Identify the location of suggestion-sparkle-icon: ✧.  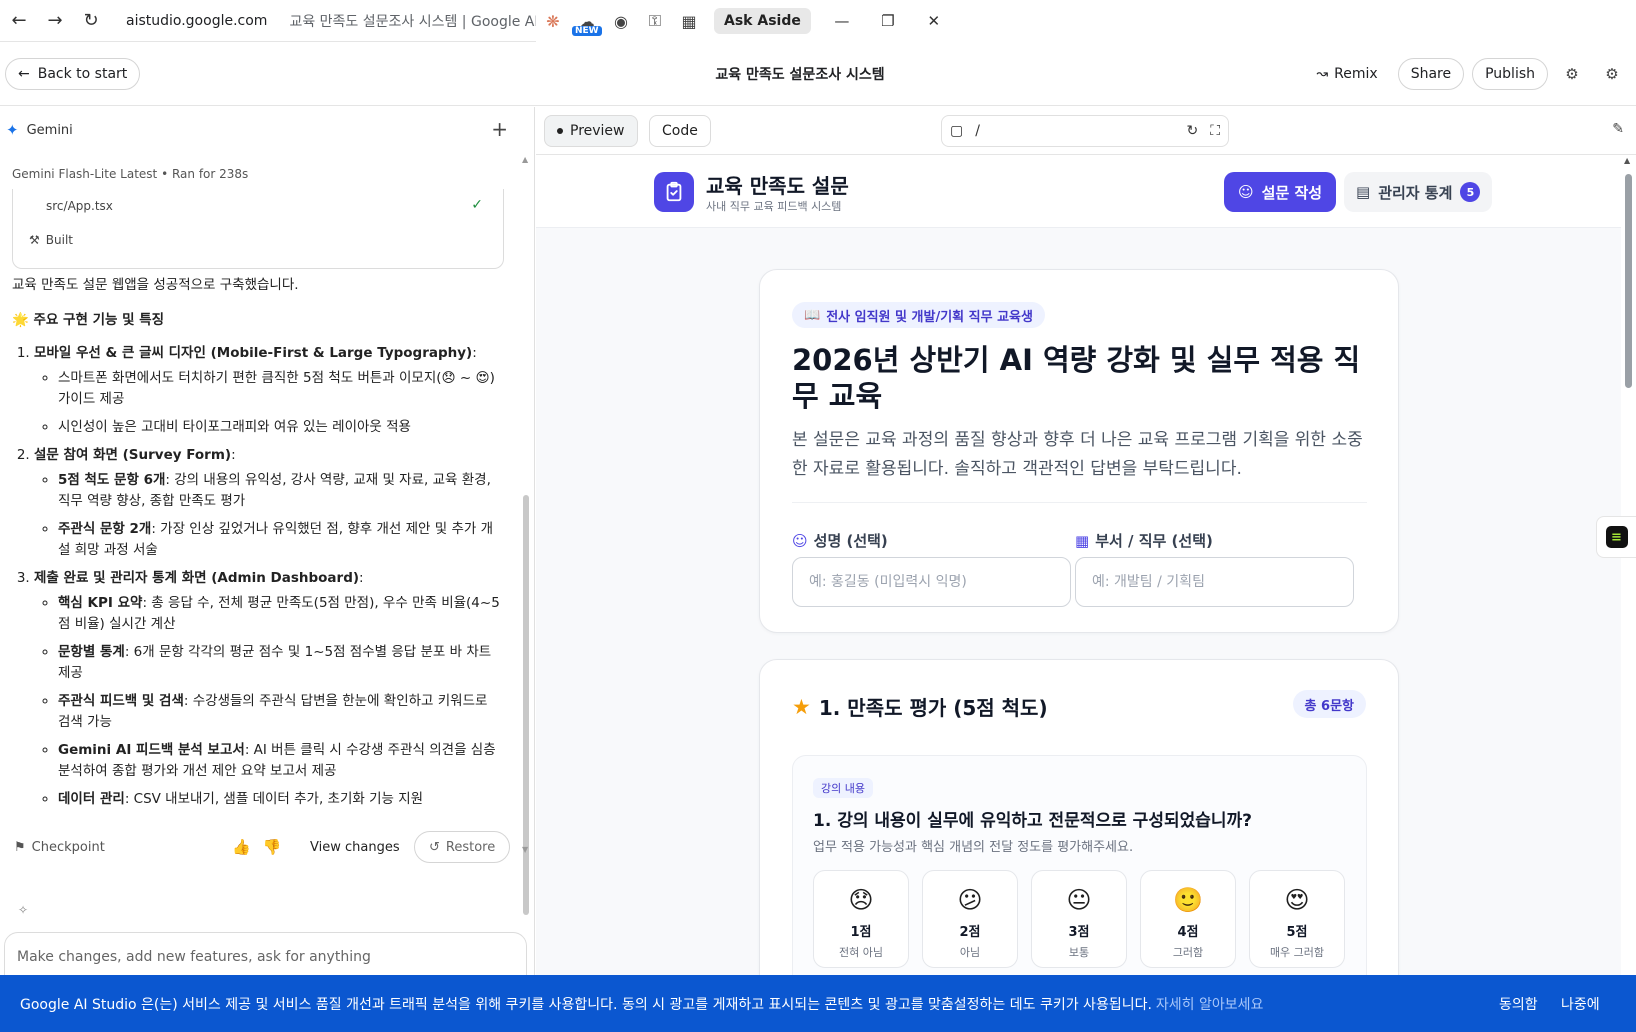
(23, 910).